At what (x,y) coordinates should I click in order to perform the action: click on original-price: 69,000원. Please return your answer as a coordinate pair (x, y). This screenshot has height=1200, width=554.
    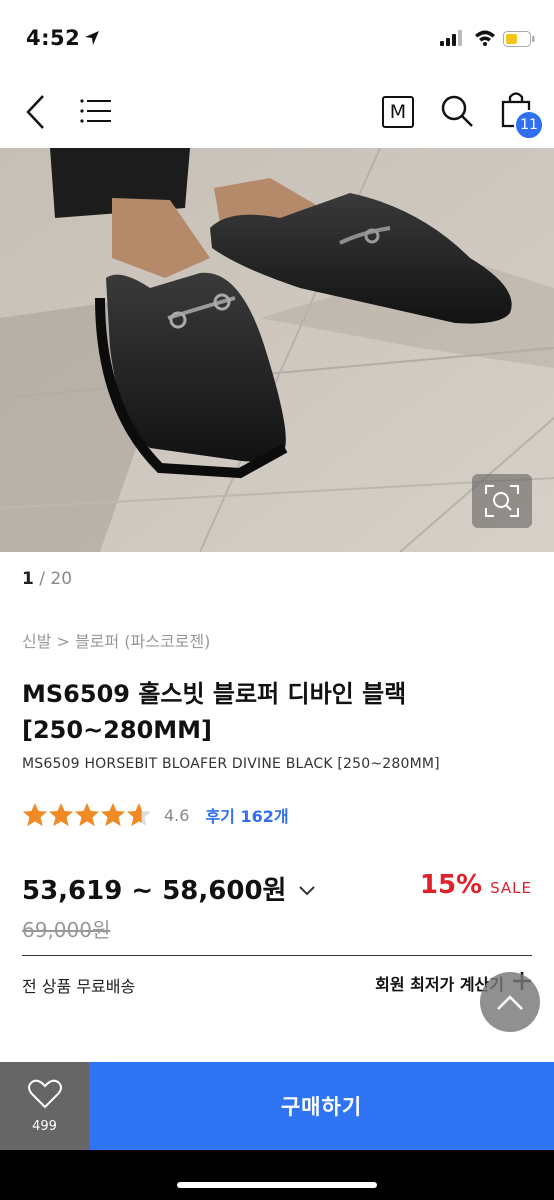
    Looking at the image, I should click on (66, 930).